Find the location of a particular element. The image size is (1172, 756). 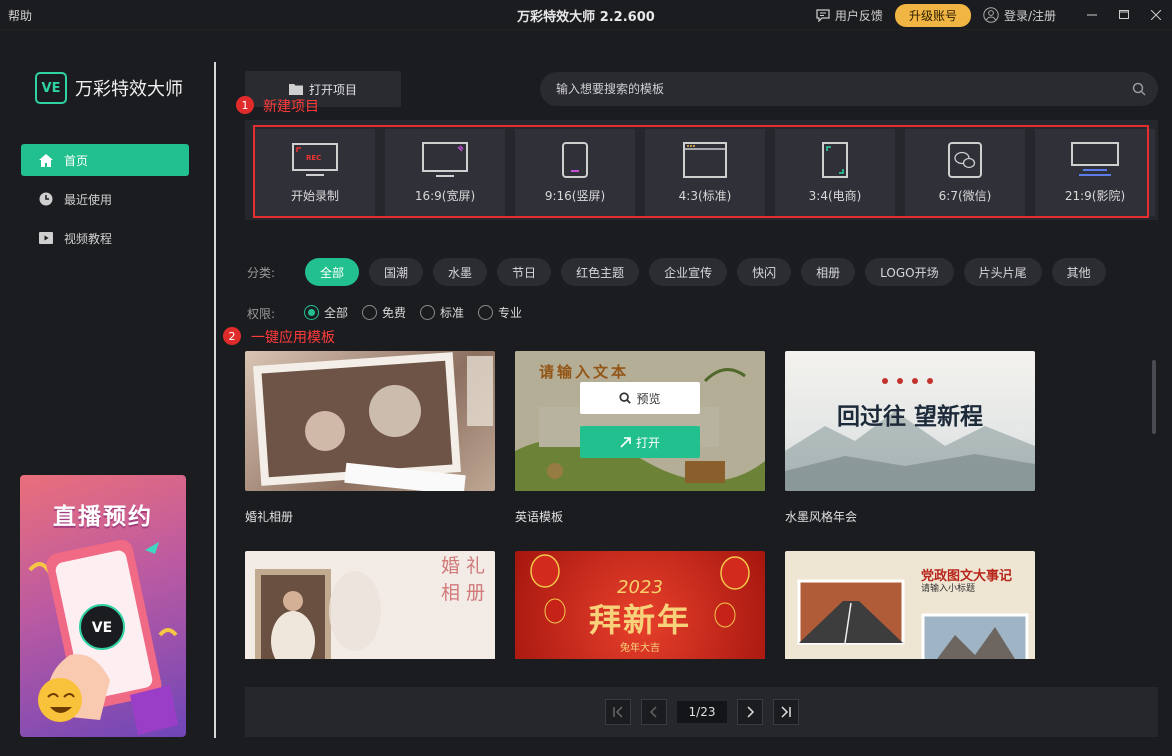

logo-mark: VE is located at coordinates (51, 88).